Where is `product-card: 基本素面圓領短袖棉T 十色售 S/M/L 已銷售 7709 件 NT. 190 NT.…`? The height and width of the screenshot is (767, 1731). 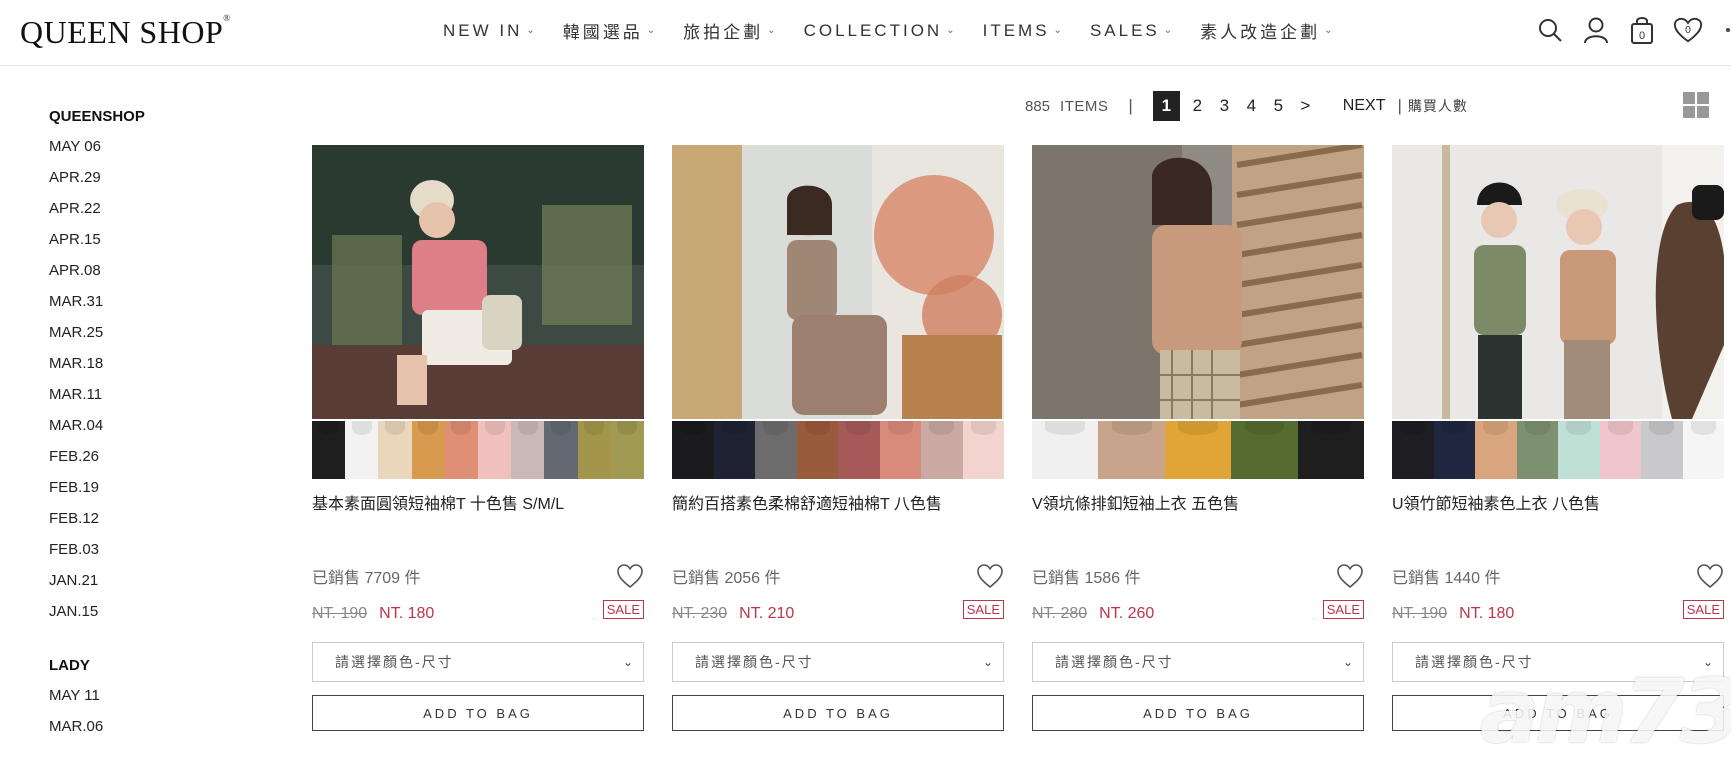
product-card: 基本素面圓領短袖棉T 十色售 S/M/L 已銷售 7709 件 NT. 190 NT.… is located at coordinates (478, 438).